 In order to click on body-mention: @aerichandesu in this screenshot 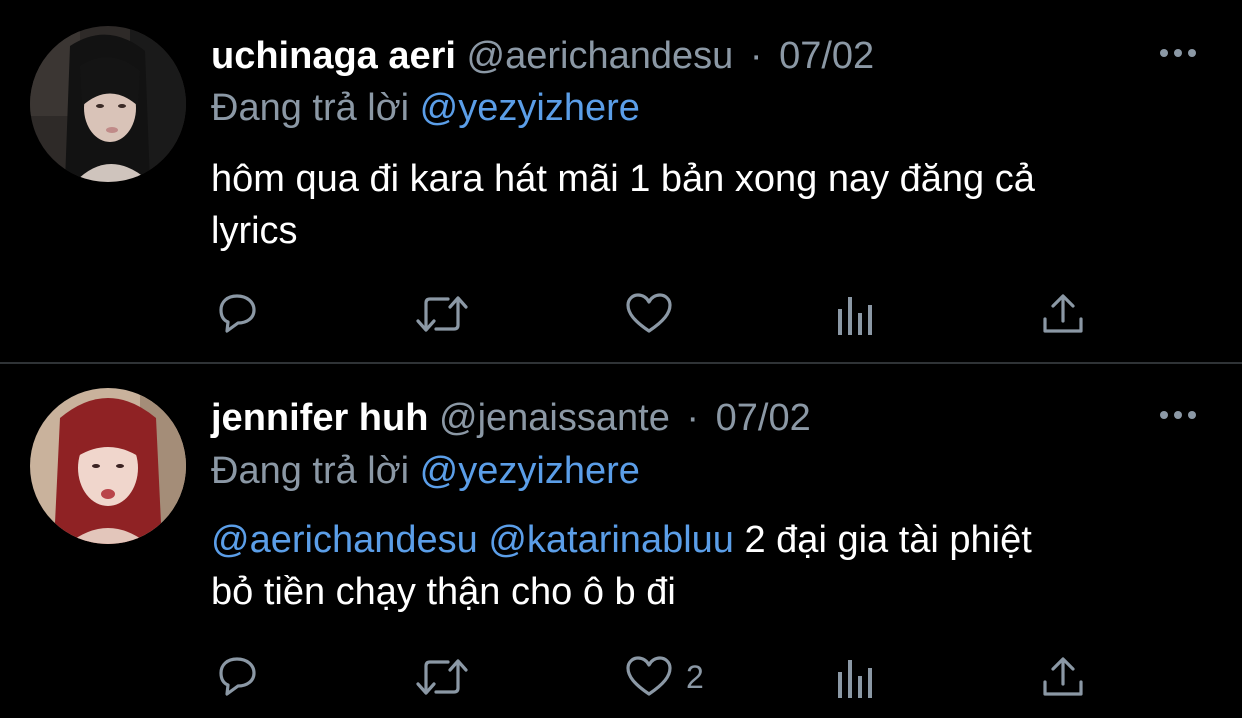, I will do `click(344, 540)`.